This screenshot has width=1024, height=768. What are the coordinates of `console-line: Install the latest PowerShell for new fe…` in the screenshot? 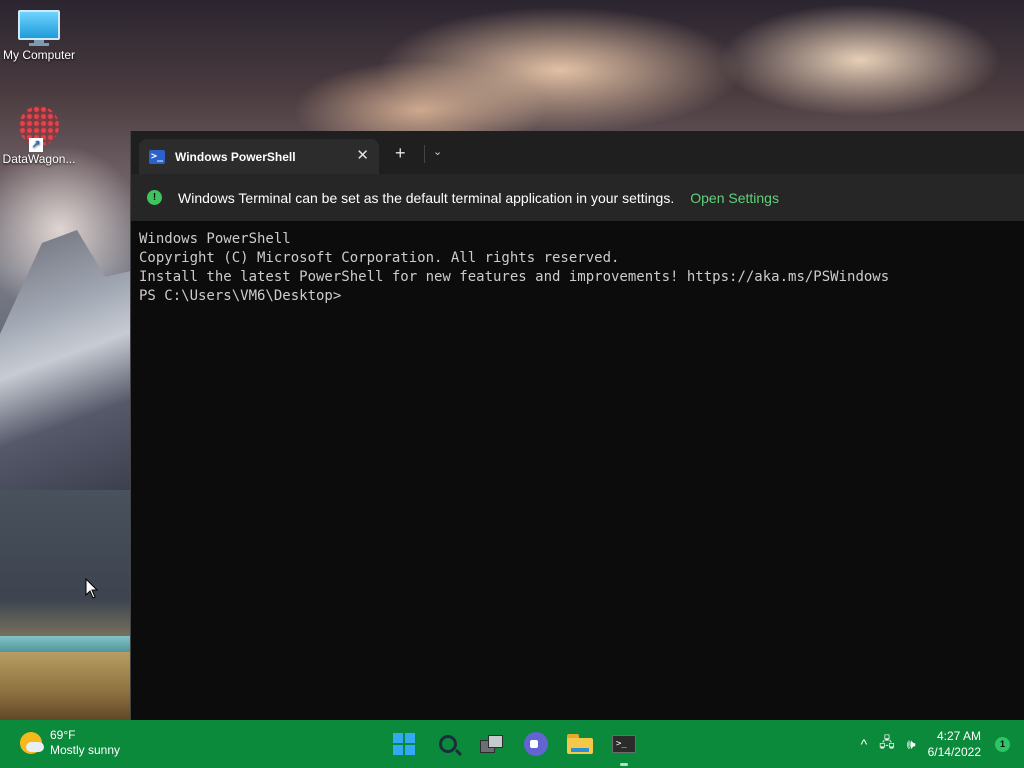 It's located at (514, 277).